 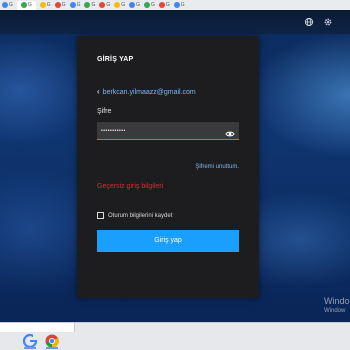 I want to click on globe-icon, so click(x=309, y=22).